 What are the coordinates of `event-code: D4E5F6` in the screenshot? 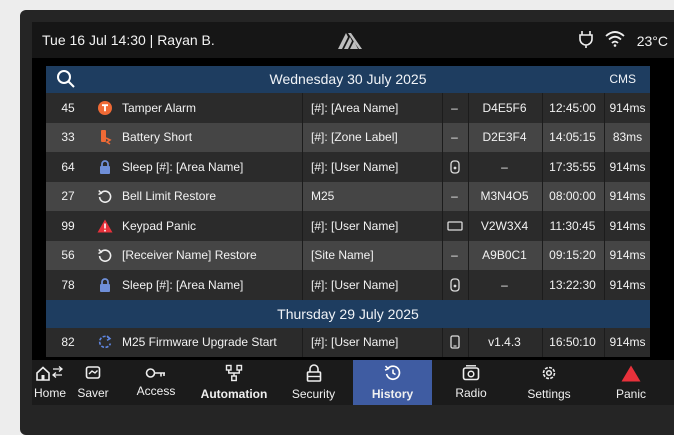 It's located at (504, 108).